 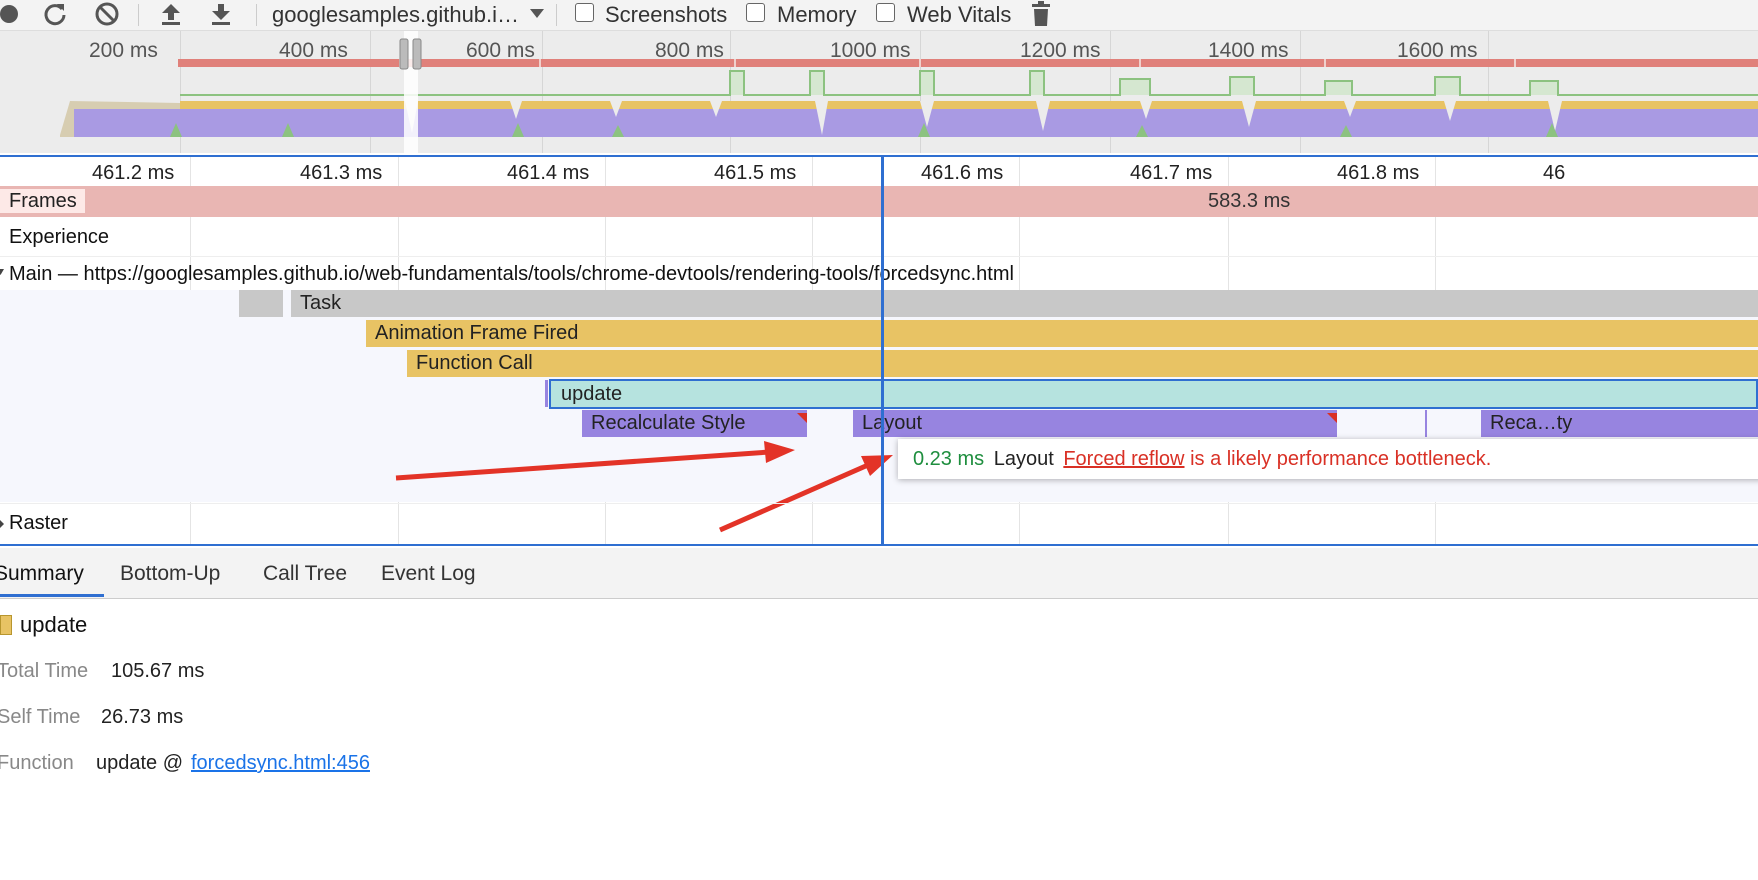 I want to click on total-time-label: Total Time, so click(x=44, y=671).